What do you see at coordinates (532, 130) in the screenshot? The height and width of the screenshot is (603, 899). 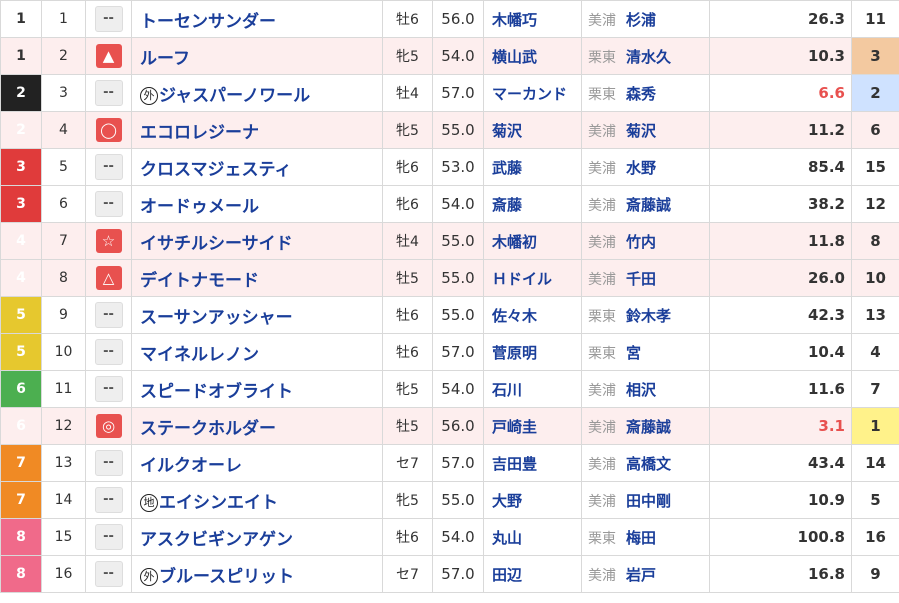 I see `jockey-link: 菊沢` at bounding box center [532, 130].